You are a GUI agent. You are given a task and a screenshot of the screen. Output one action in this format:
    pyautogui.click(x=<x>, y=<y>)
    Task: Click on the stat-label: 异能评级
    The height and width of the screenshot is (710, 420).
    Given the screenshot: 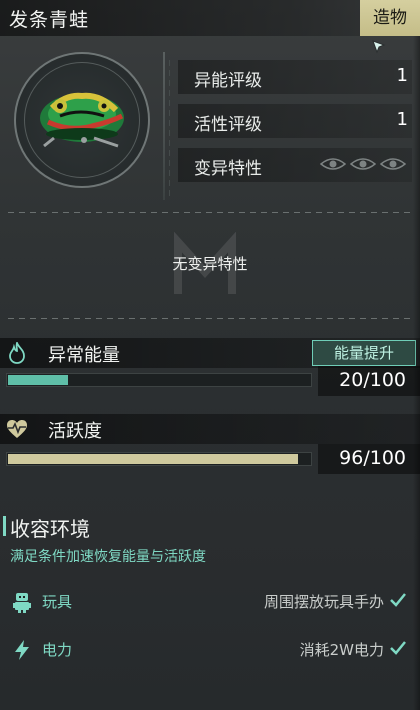 What is the action you would take?
    pyautogui.click(x=228, y=81)
    